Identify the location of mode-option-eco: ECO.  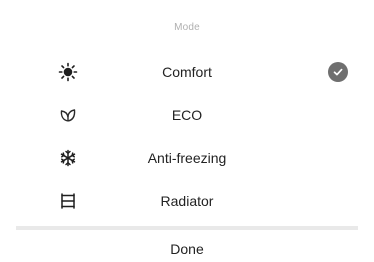
(187, 115).